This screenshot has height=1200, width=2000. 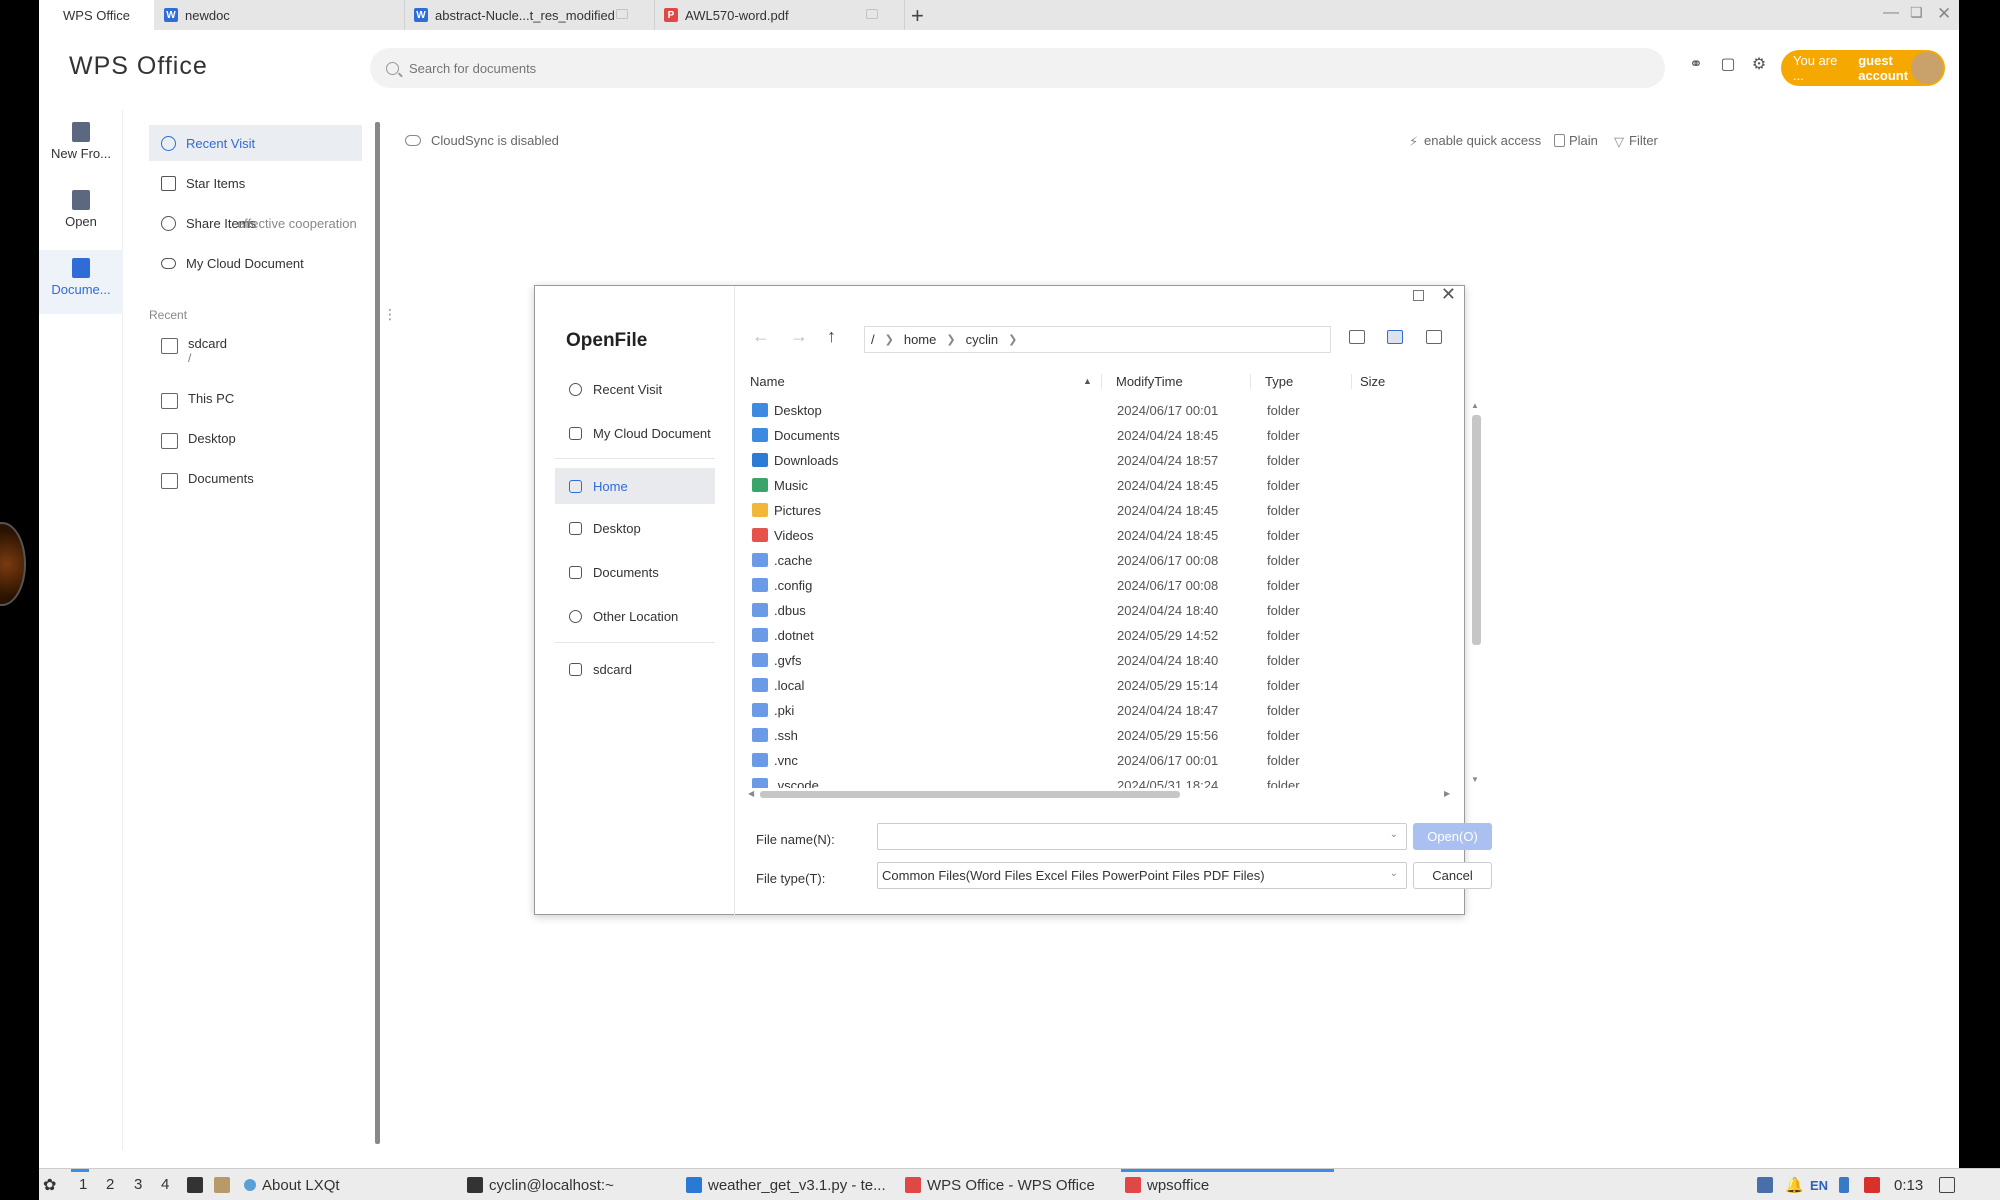 I want to click on recent-documents: Documents, so click(x=207, y=480).